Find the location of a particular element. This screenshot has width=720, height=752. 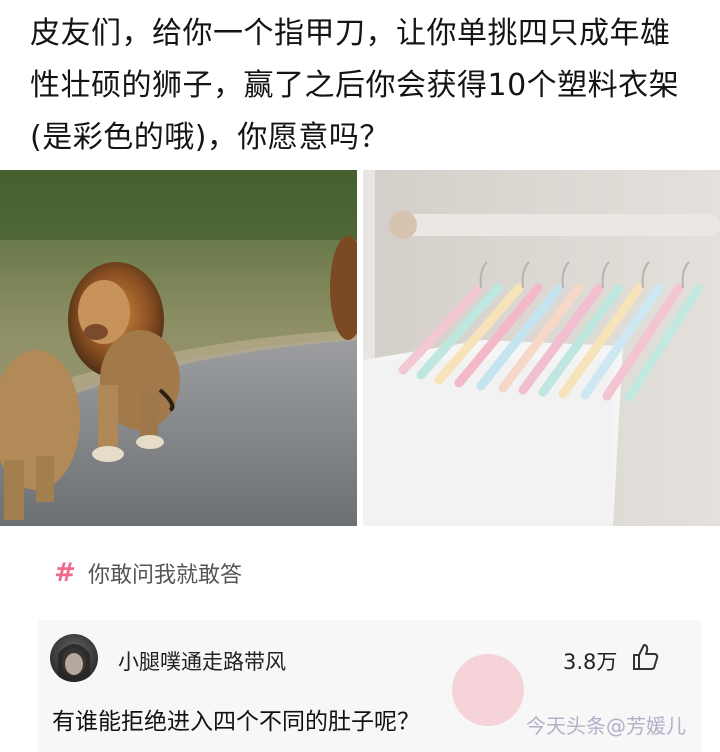

topic-tag: # 你敢问我就敢答 is located at coordinates (147, 573).